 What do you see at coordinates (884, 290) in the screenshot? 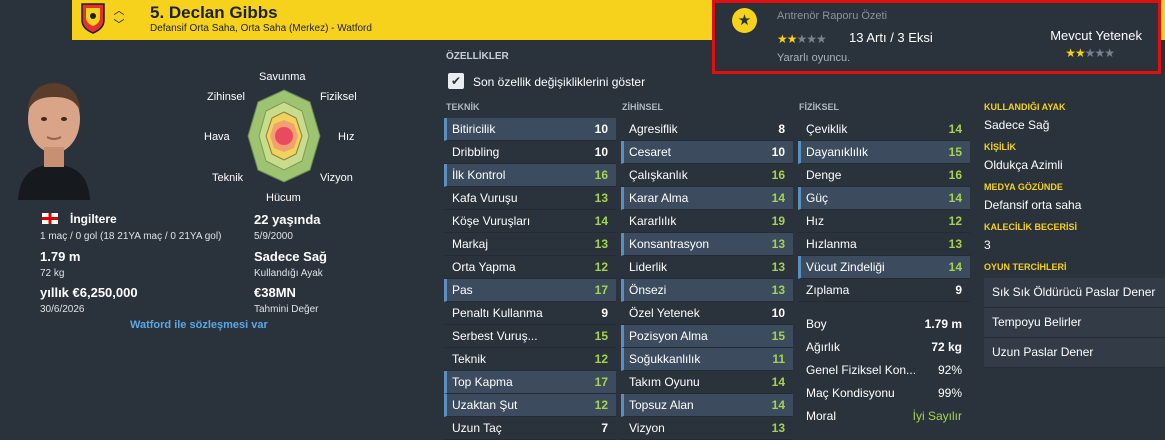
I see `attribute-row: Zıplama 9` at bounding box center [884, 290].